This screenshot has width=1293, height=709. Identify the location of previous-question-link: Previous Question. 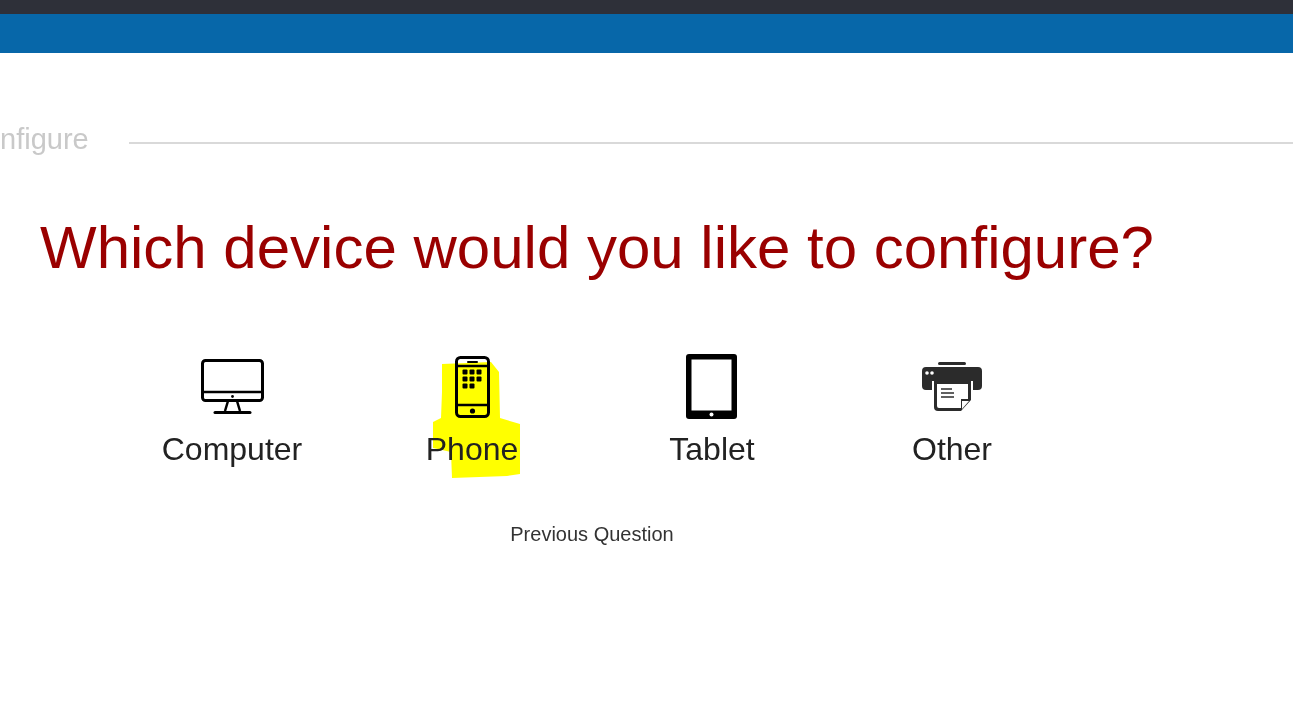
(592, 534).